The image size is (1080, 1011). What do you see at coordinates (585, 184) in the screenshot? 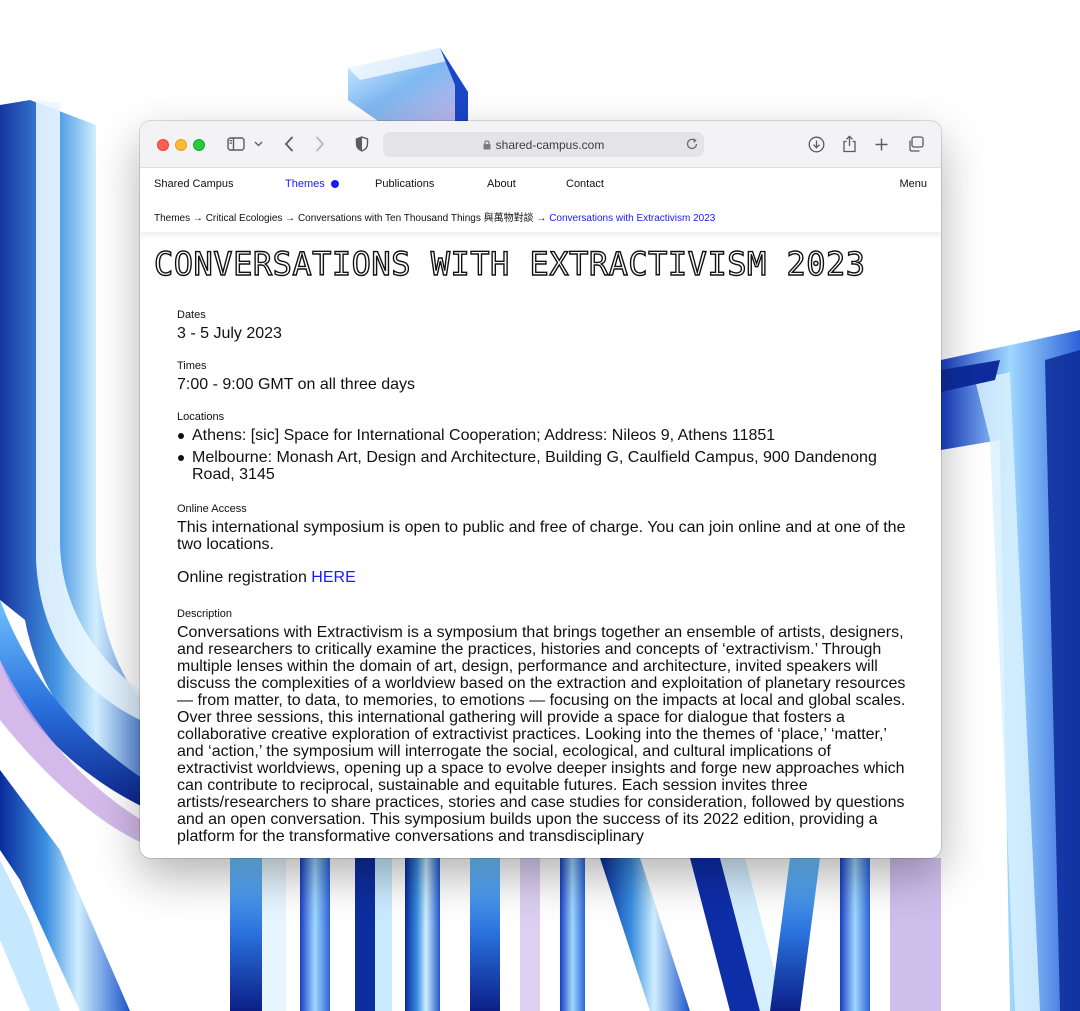
I see `nav-contact-link: Contact` at bounding box center [585, 184].